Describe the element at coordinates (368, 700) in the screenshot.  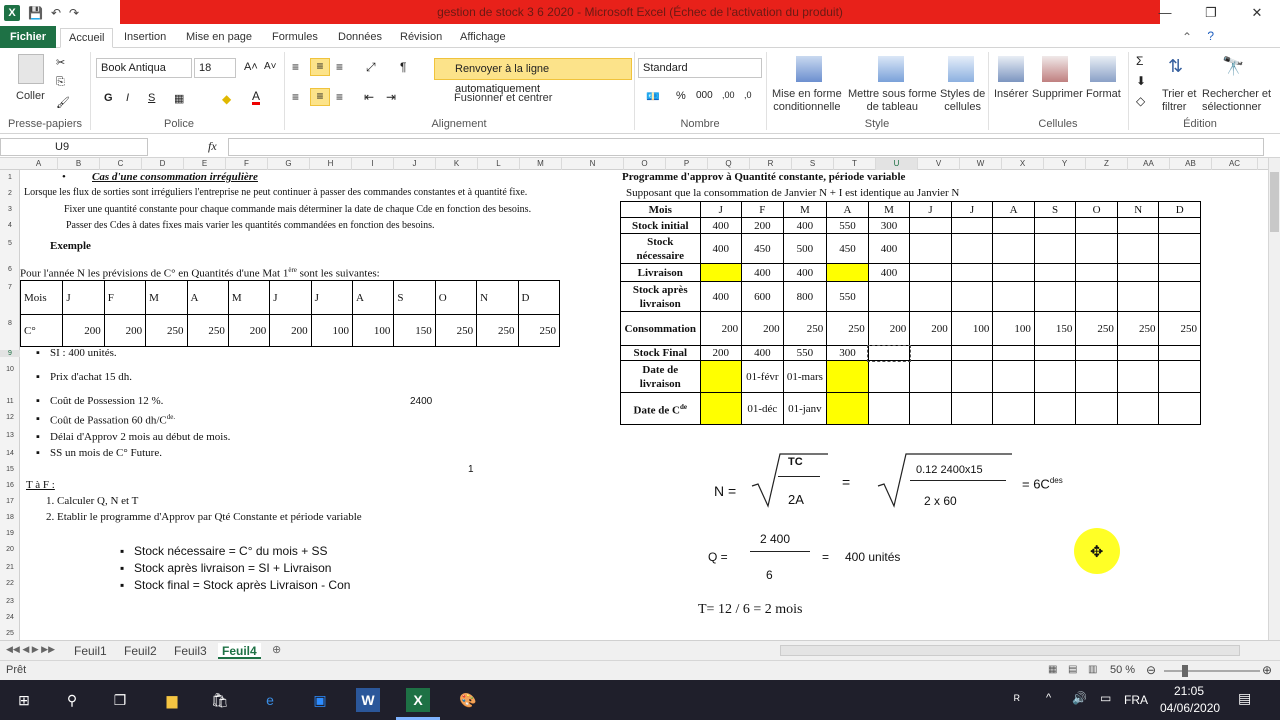
I see `word-icon: W` at that location.